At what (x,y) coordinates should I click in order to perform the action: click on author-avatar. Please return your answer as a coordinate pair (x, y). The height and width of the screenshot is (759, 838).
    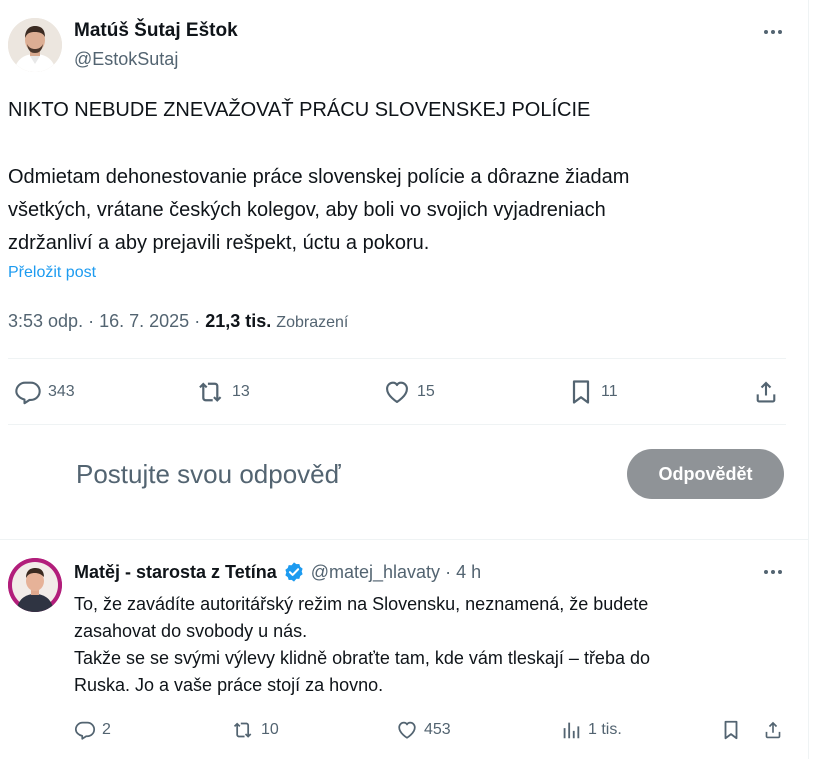
    Looking at the image, I should click on (35, 45).